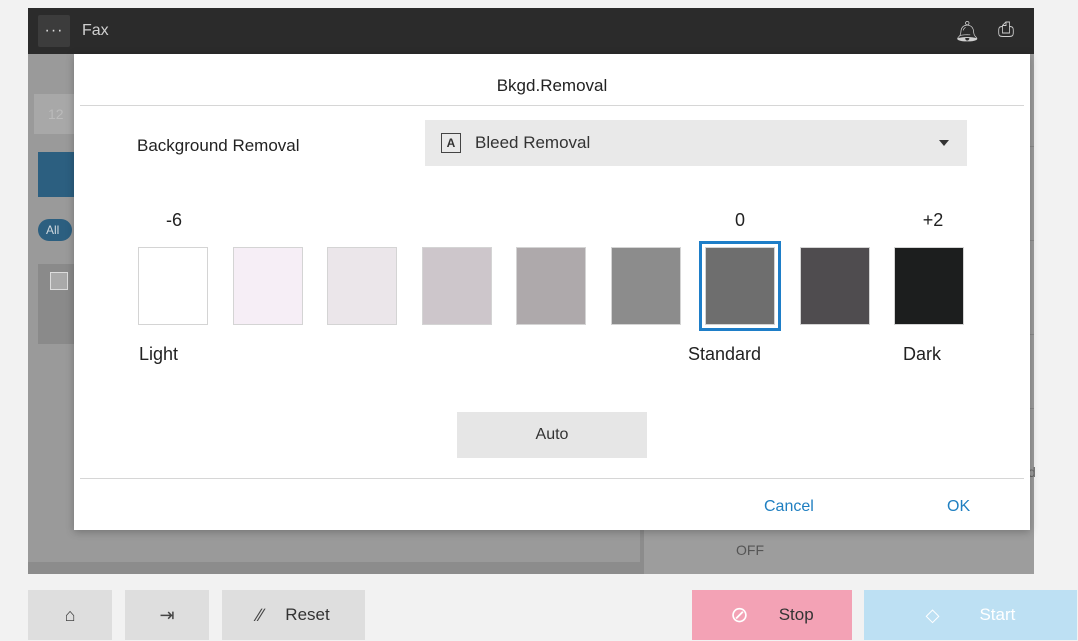 This screenshot has width=1078, height=641. What do you see at coordinates (725, 354) in the screenshot?
I see `standard-label: Standard` at bounding box center [725, 354].